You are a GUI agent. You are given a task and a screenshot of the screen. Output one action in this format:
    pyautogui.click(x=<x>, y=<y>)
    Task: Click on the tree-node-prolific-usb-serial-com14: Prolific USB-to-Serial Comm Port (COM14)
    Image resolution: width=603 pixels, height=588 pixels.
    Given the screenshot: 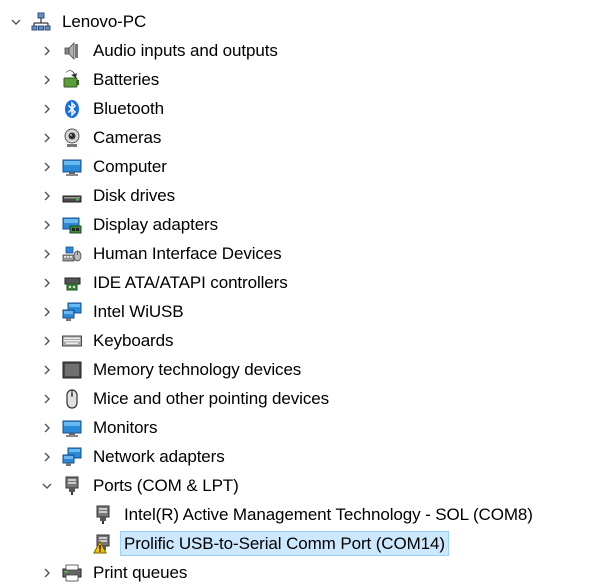 What is the action you would take?
    pyautogui.click(x=301, y=543)
    